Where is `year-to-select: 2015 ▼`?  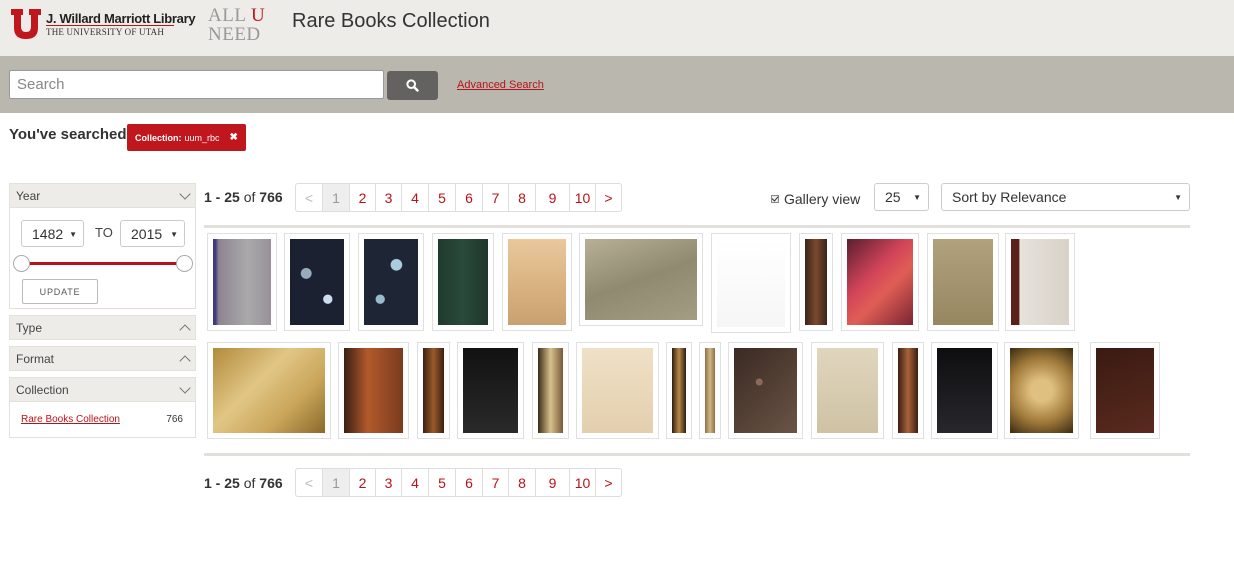
year-to-select: 2015 ▼ is located at coordinates (152, 233).